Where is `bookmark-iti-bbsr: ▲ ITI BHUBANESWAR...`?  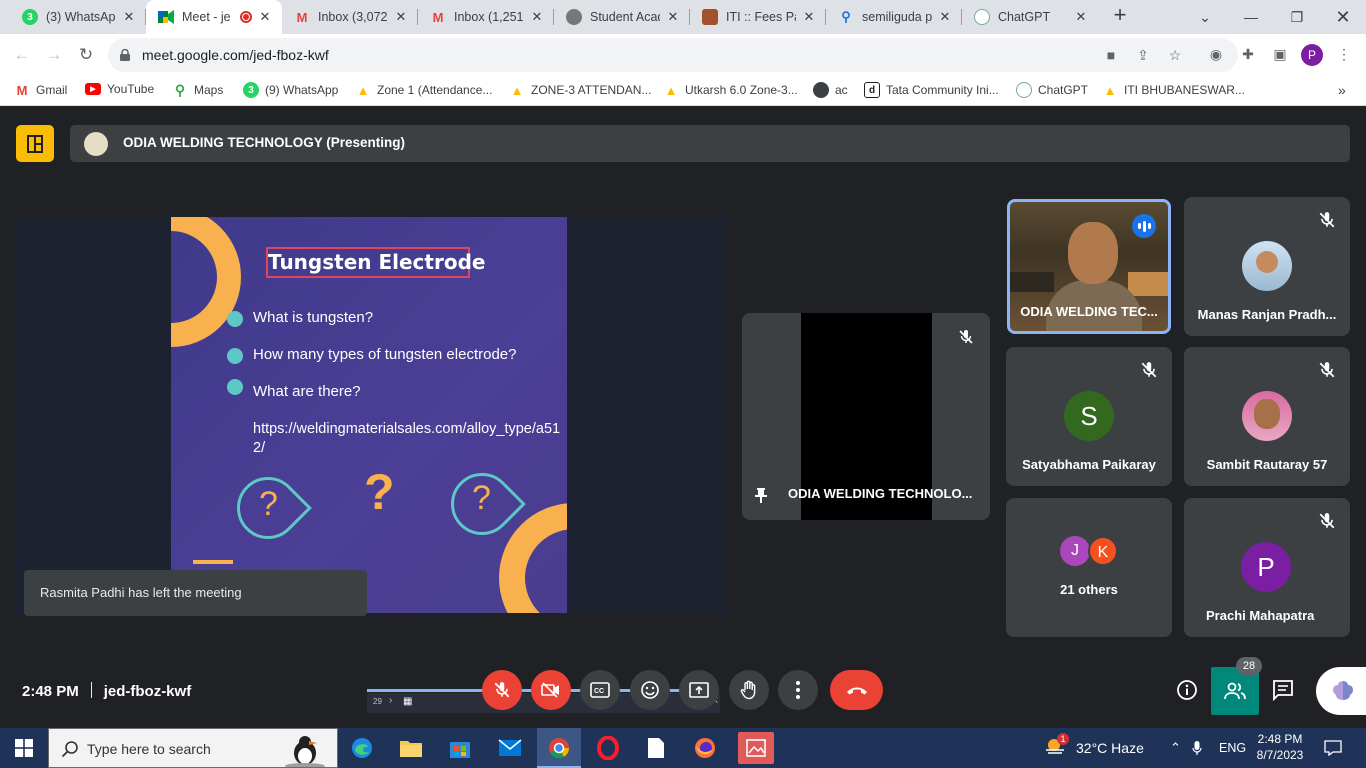
bookmark-iti-bbsr: ▲ ITI BHUBANESWAR... is located at coordinates (1173, 90).